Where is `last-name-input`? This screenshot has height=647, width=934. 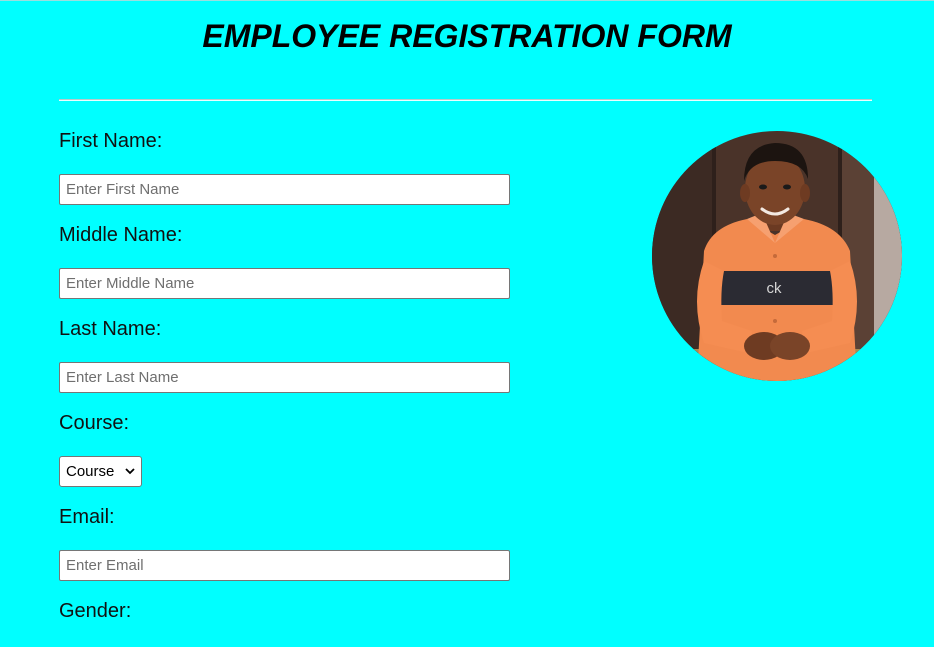 last-name-input is located at coordinates (284, 377).